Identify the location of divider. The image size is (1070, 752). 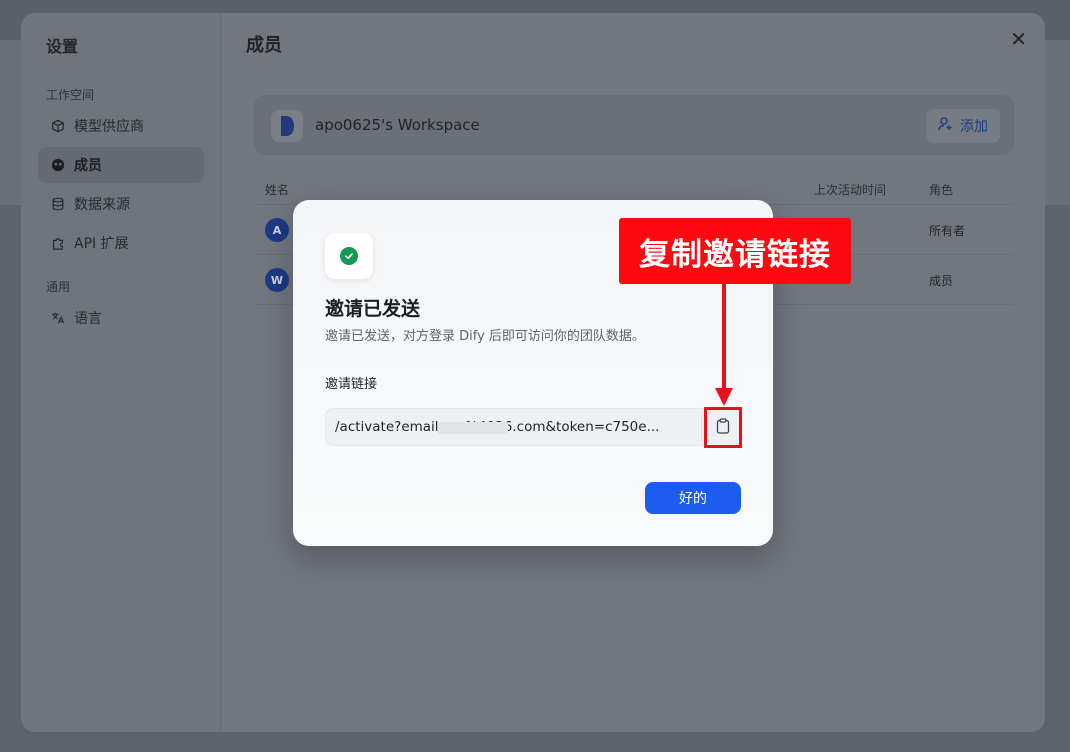
(701, 428).